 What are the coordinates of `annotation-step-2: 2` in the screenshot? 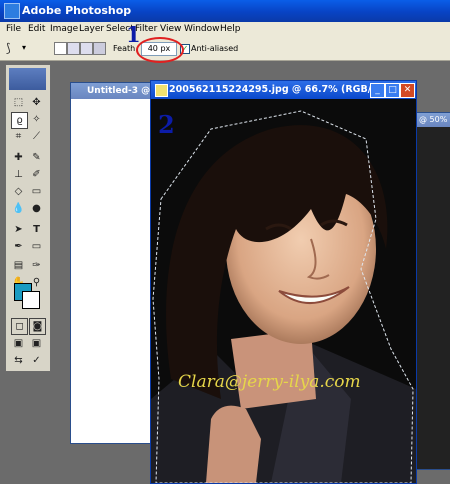 It's located at (166, 124).